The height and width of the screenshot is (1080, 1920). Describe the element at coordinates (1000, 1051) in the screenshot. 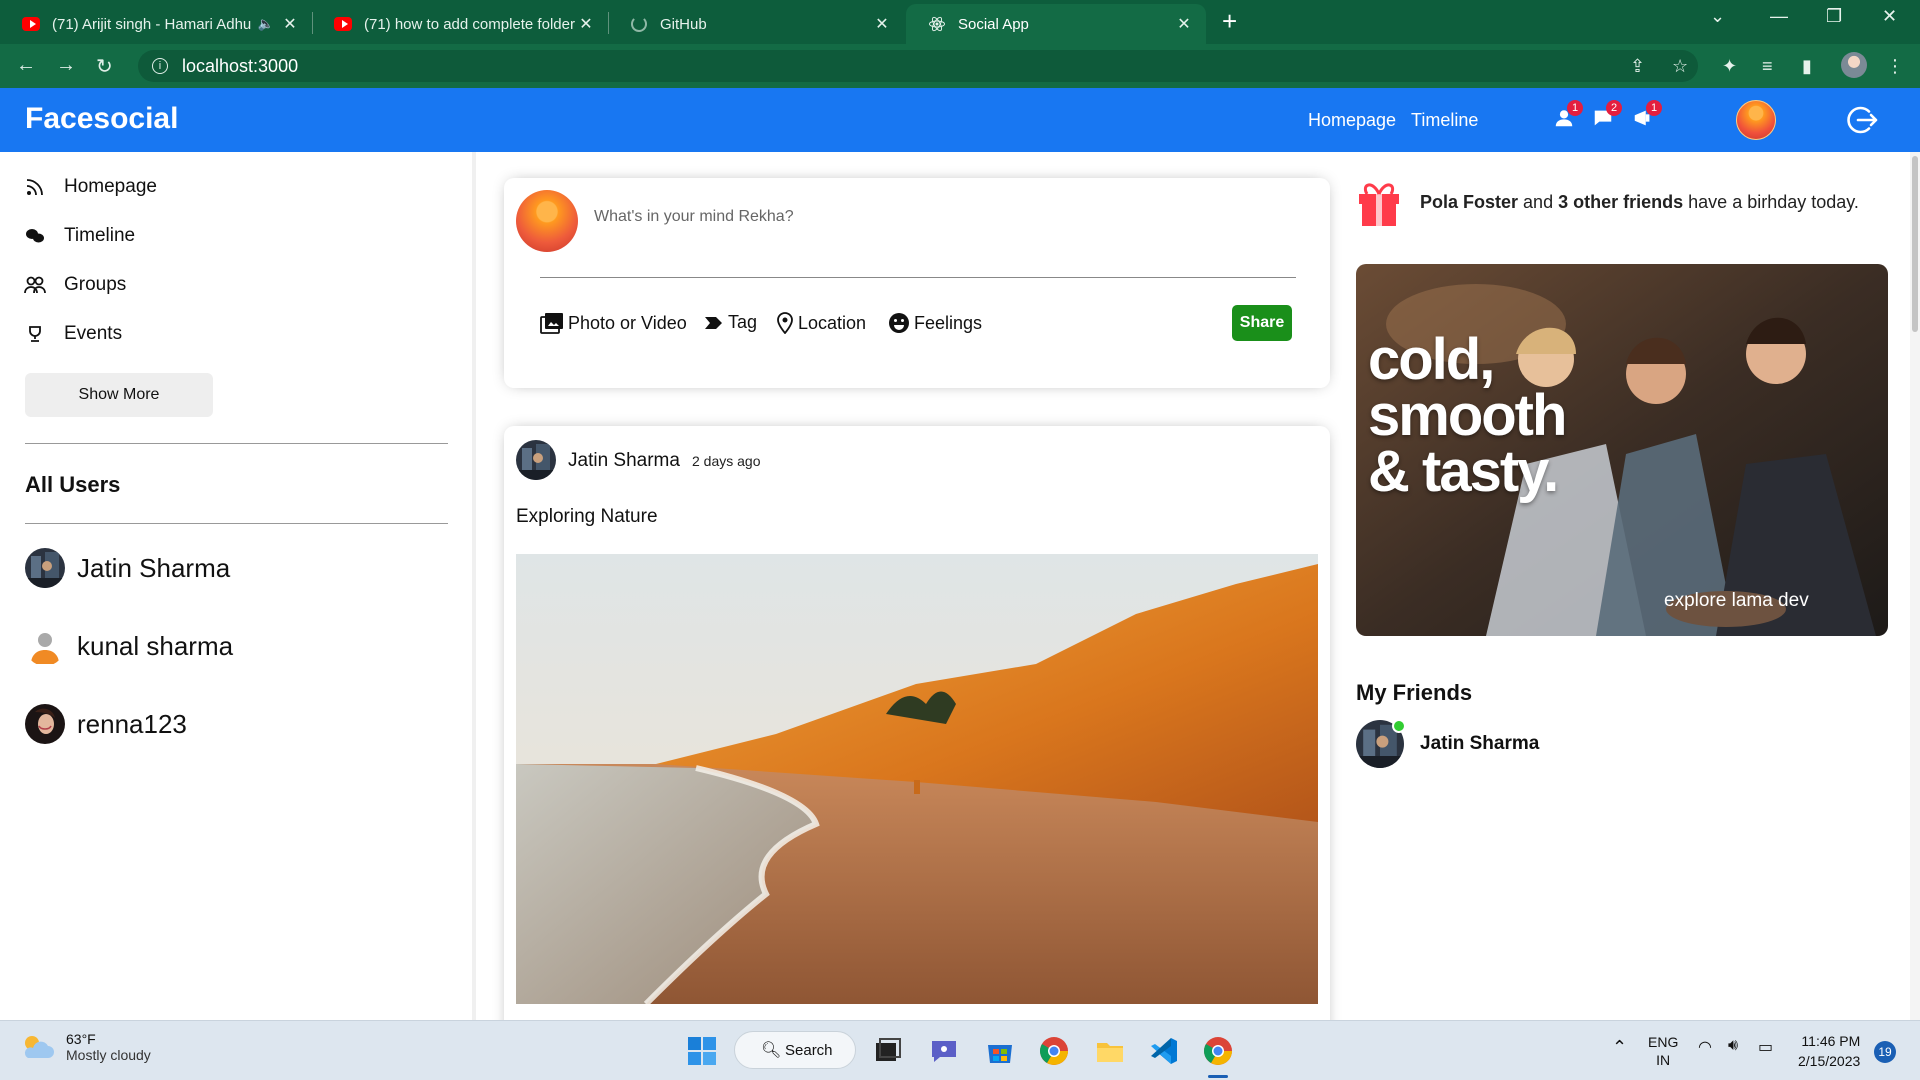

I see `microsoft-store-icon` at that location.